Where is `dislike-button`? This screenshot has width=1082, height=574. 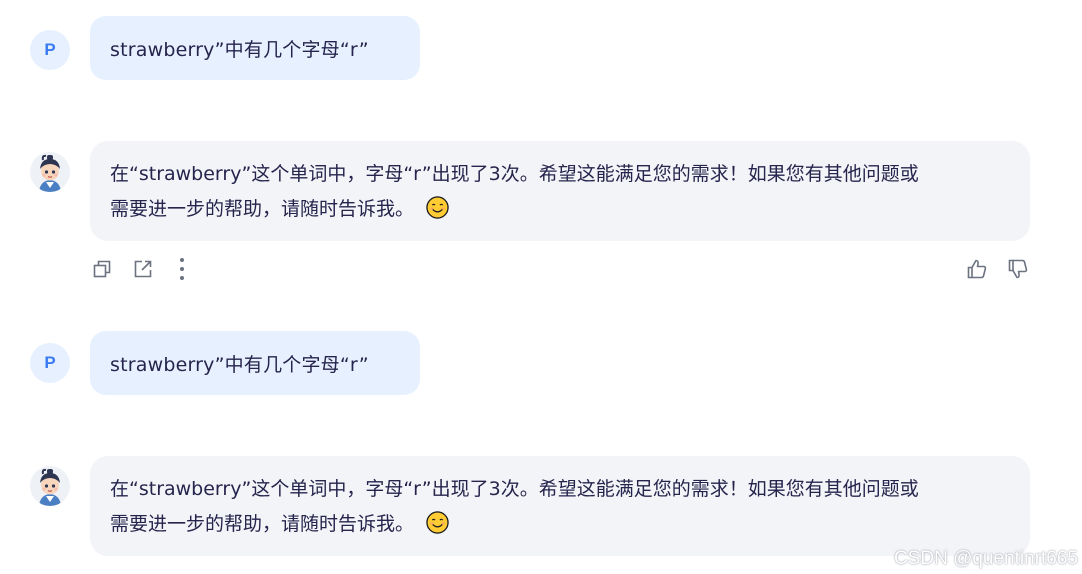
dislike-button is located at coordinates (1018, 269).